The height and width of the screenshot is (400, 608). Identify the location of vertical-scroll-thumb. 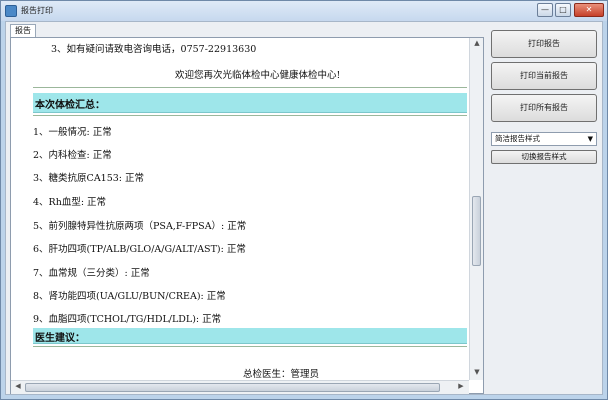
(476, 231).